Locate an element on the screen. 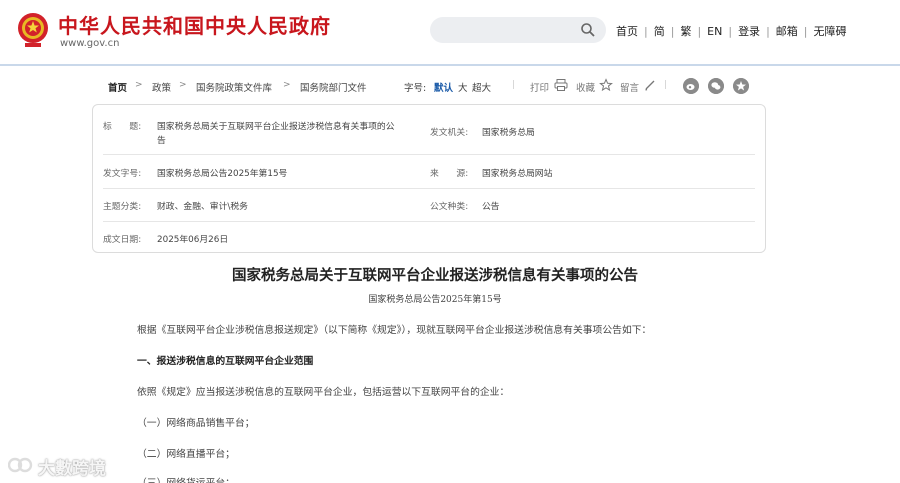  issuer-label: 发文机关: is located at coordinates (449, 133).